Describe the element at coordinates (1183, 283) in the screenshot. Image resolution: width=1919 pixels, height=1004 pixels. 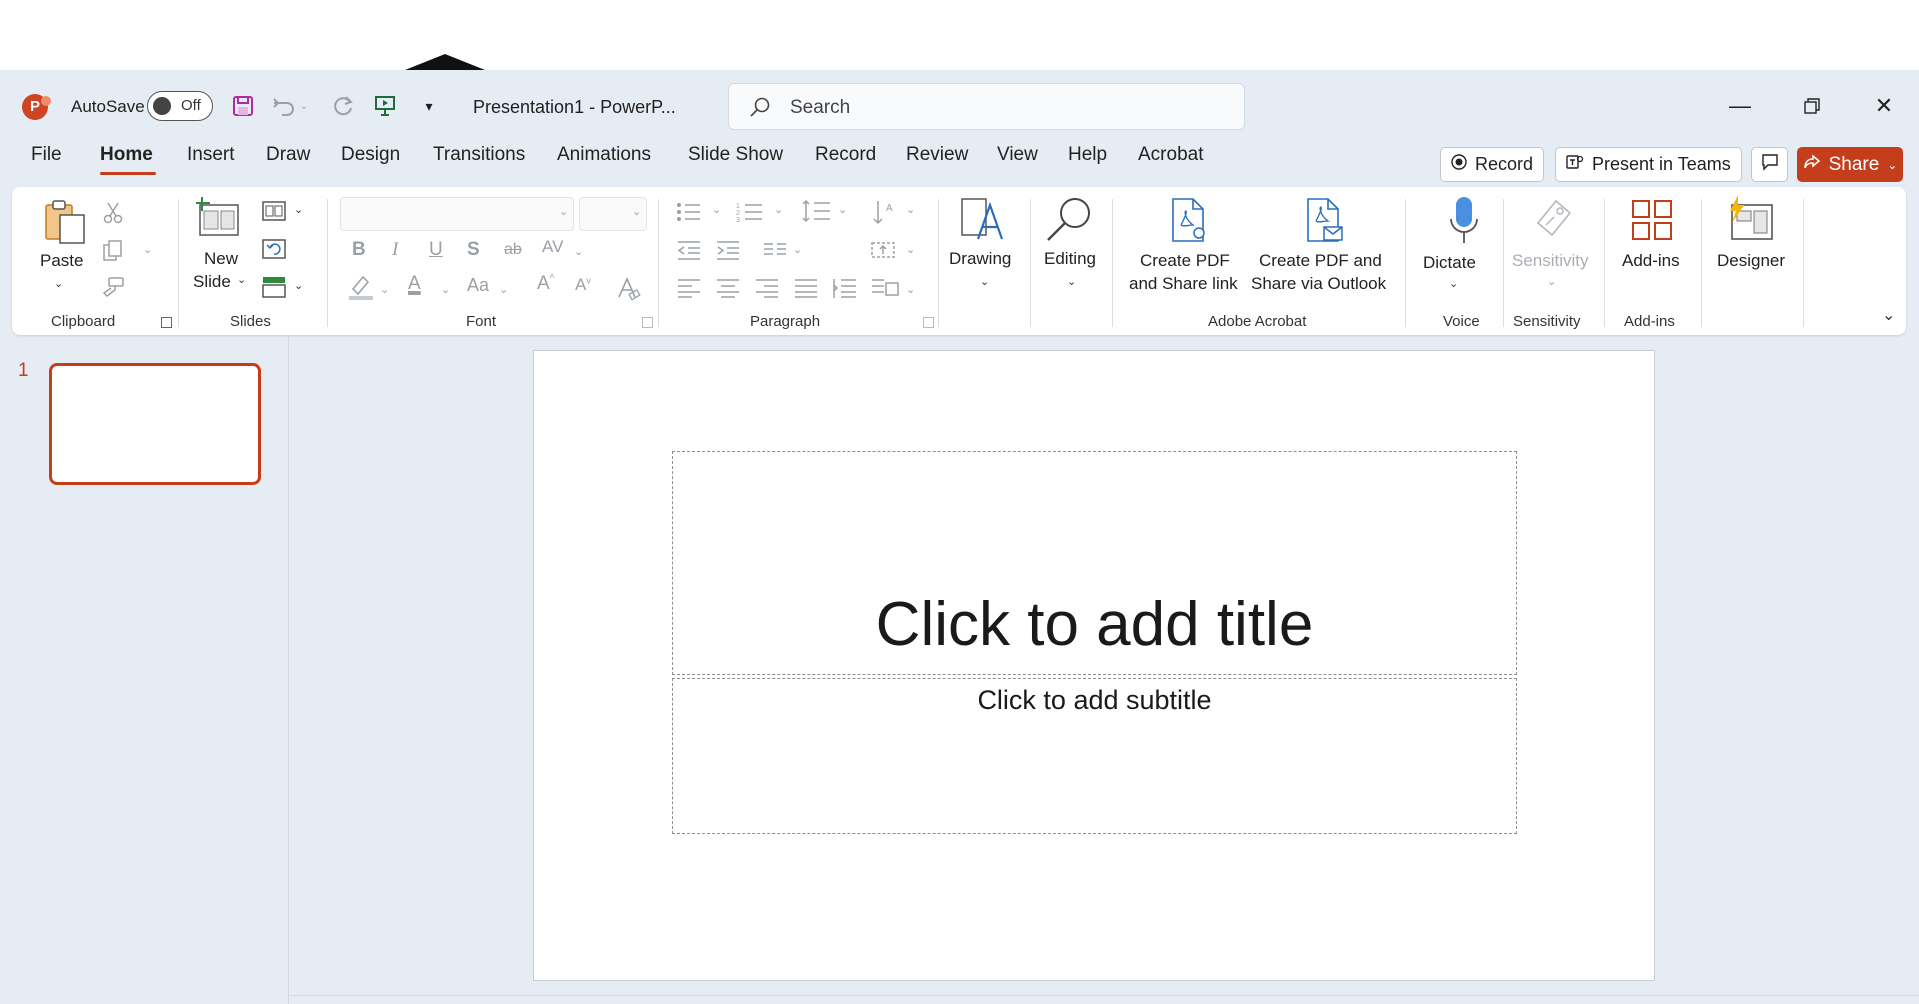
I see `create-pdf-link-label-2: and Share link` at that location.